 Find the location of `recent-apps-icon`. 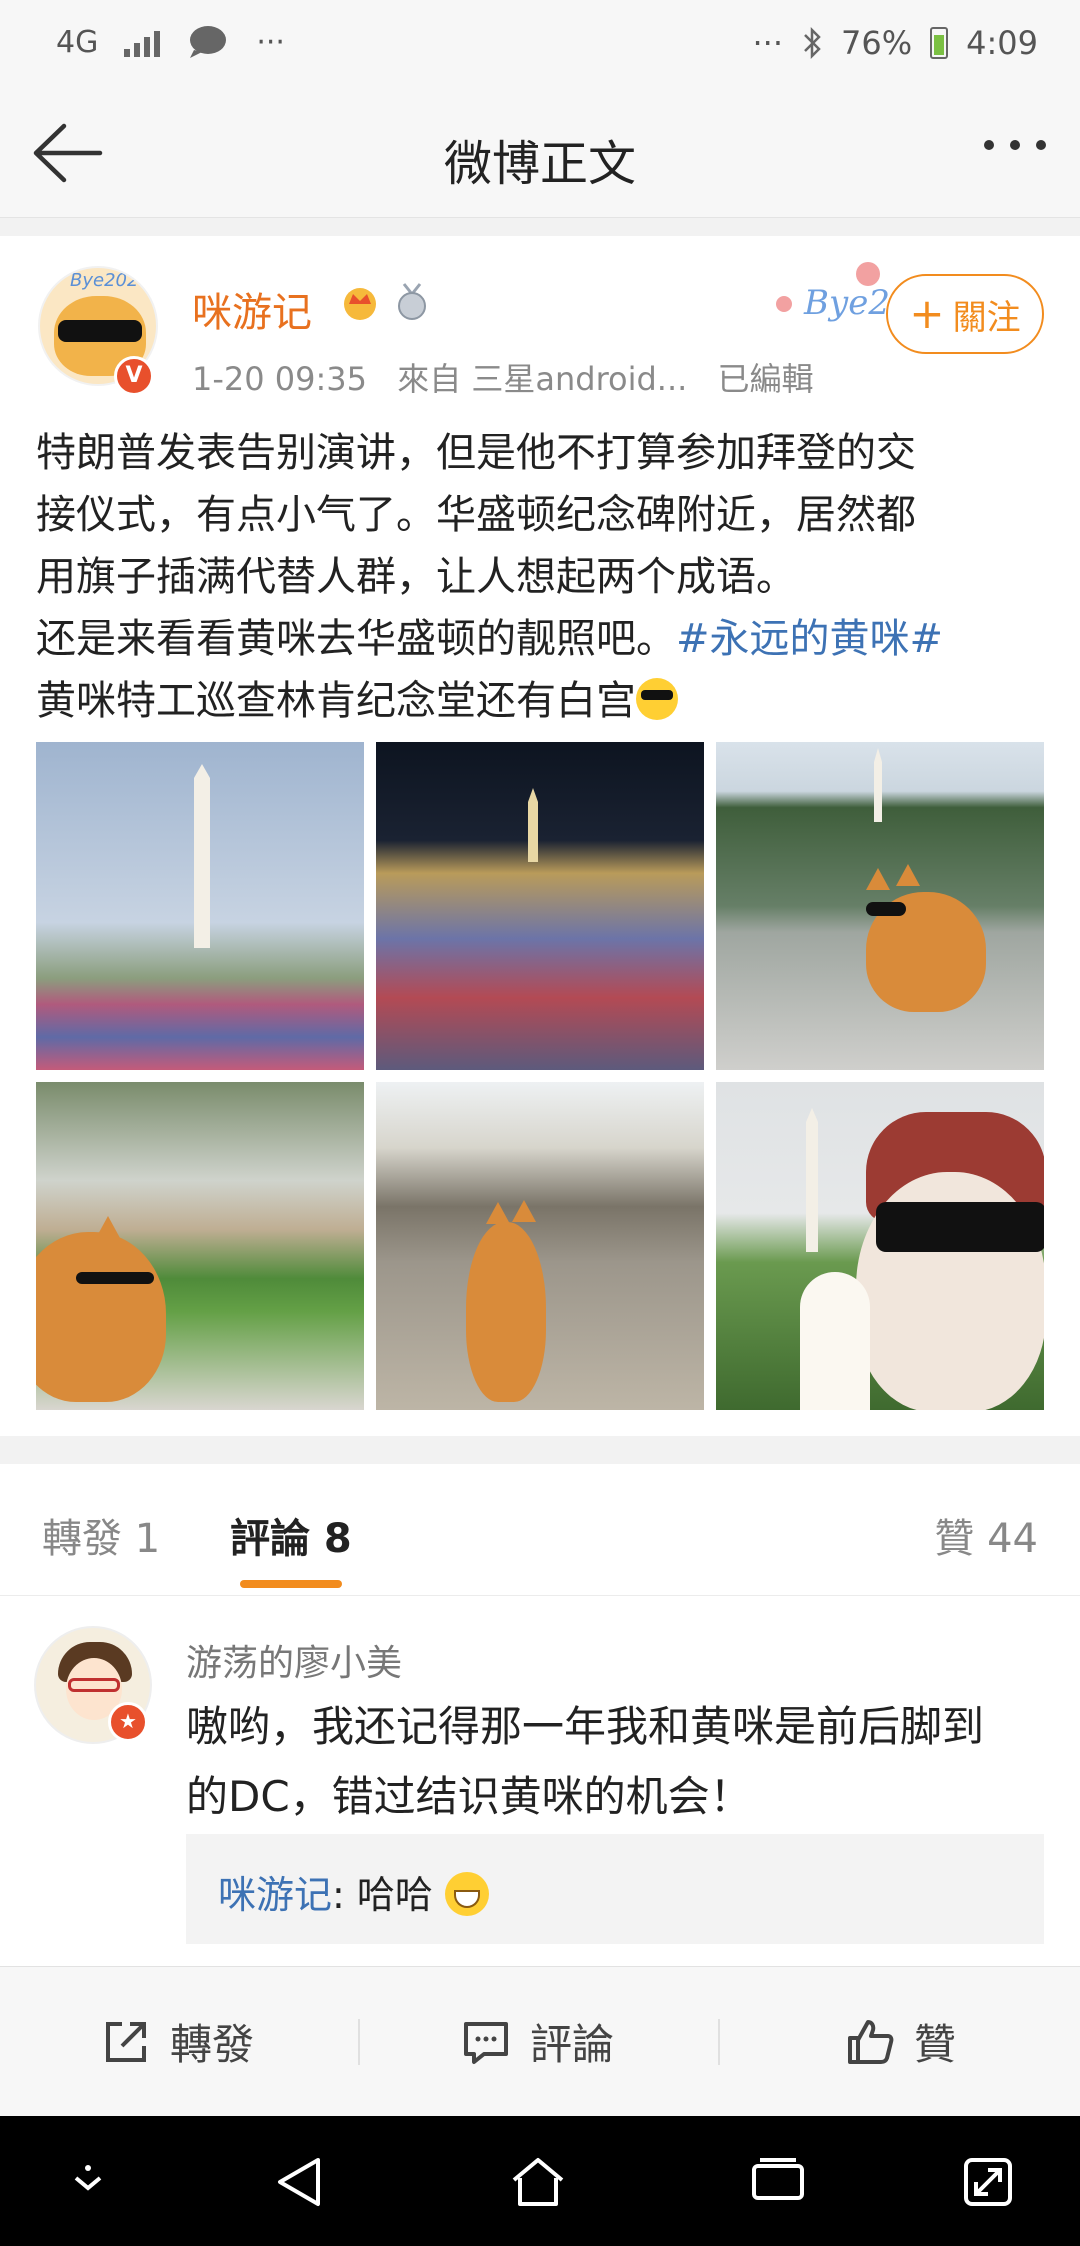

recent-apps-icon is located at coordinates (778, 2182).